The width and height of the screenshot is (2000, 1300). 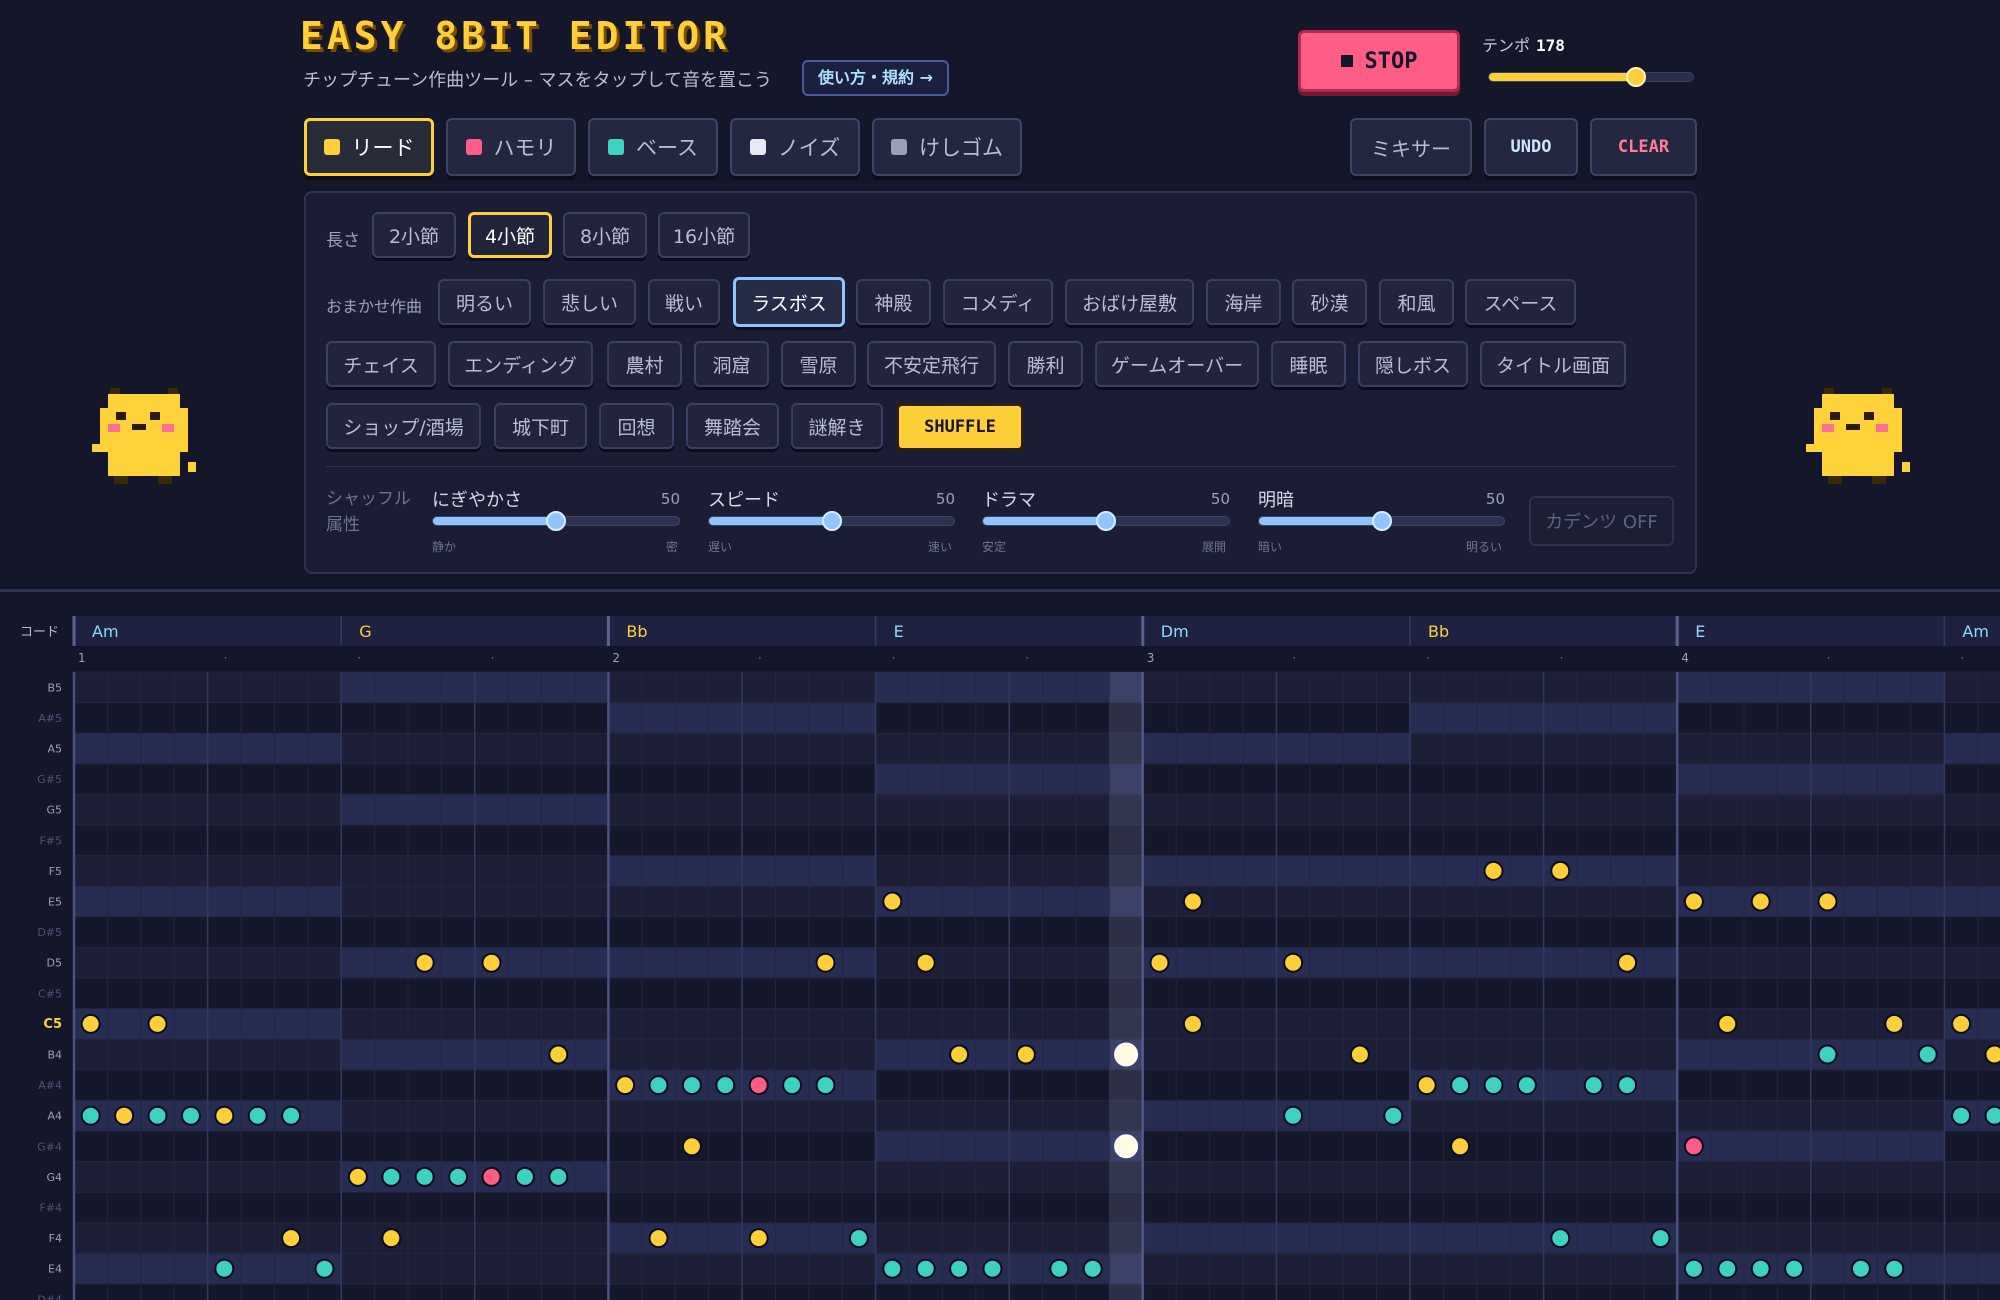 I want to click on note-harmony, so click(x=491, y=1176).